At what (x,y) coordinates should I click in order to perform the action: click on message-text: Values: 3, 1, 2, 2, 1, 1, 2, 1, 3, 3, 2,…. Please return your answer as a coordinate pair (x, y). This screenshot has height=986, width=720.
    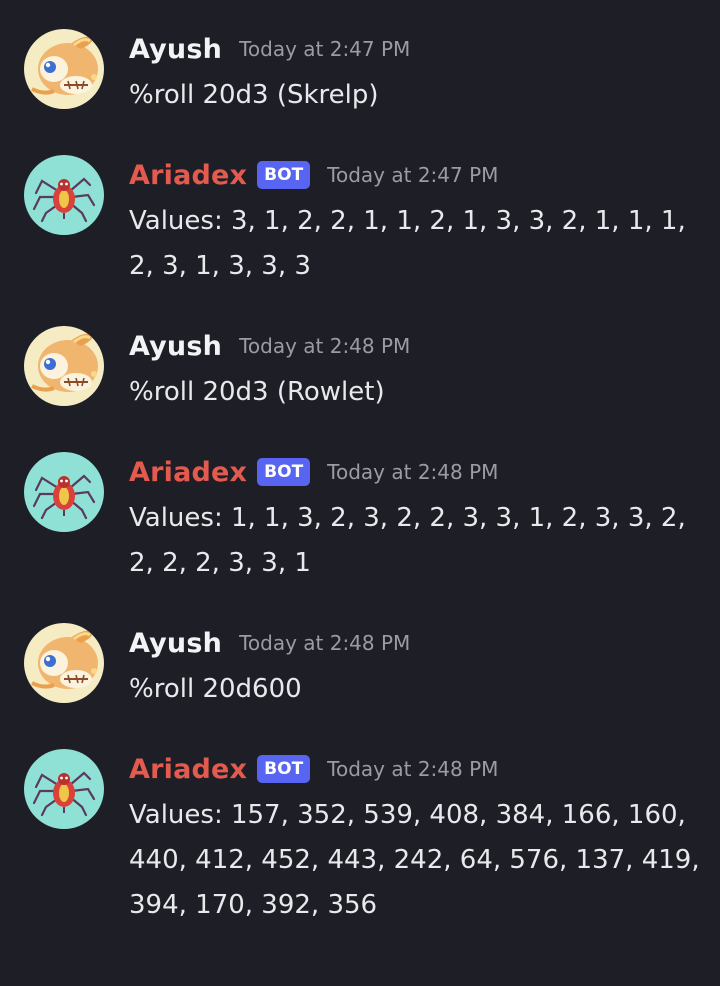
    Looking at the image, I should click on (407, 243).